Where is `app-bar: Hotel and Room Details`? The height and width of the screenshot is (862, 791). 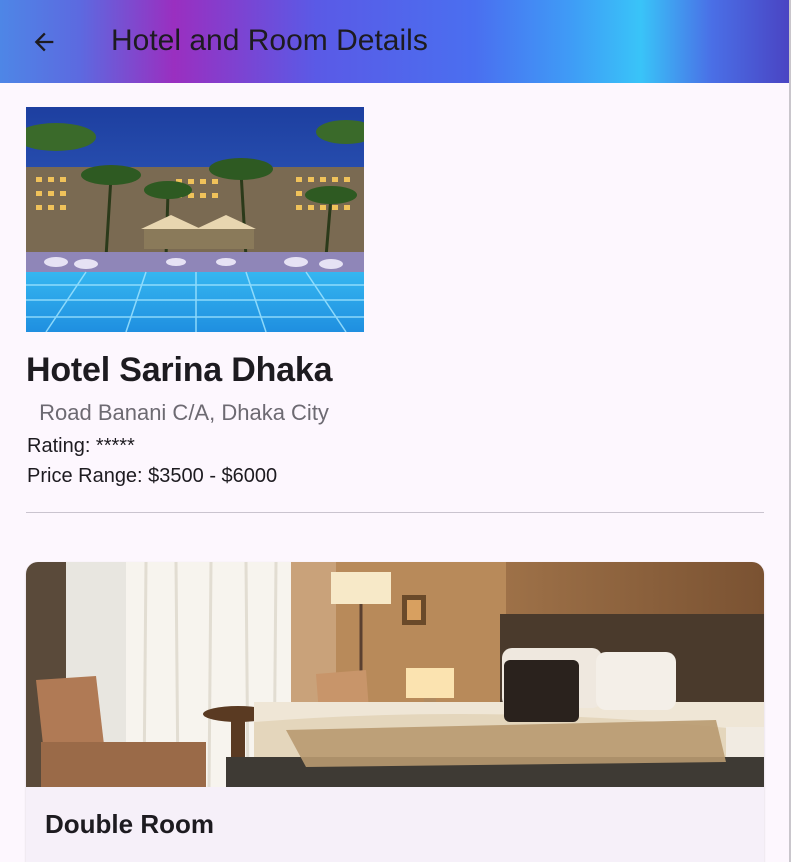
app-bar: Hotel and Room Details is located at coordinates (394, 41).